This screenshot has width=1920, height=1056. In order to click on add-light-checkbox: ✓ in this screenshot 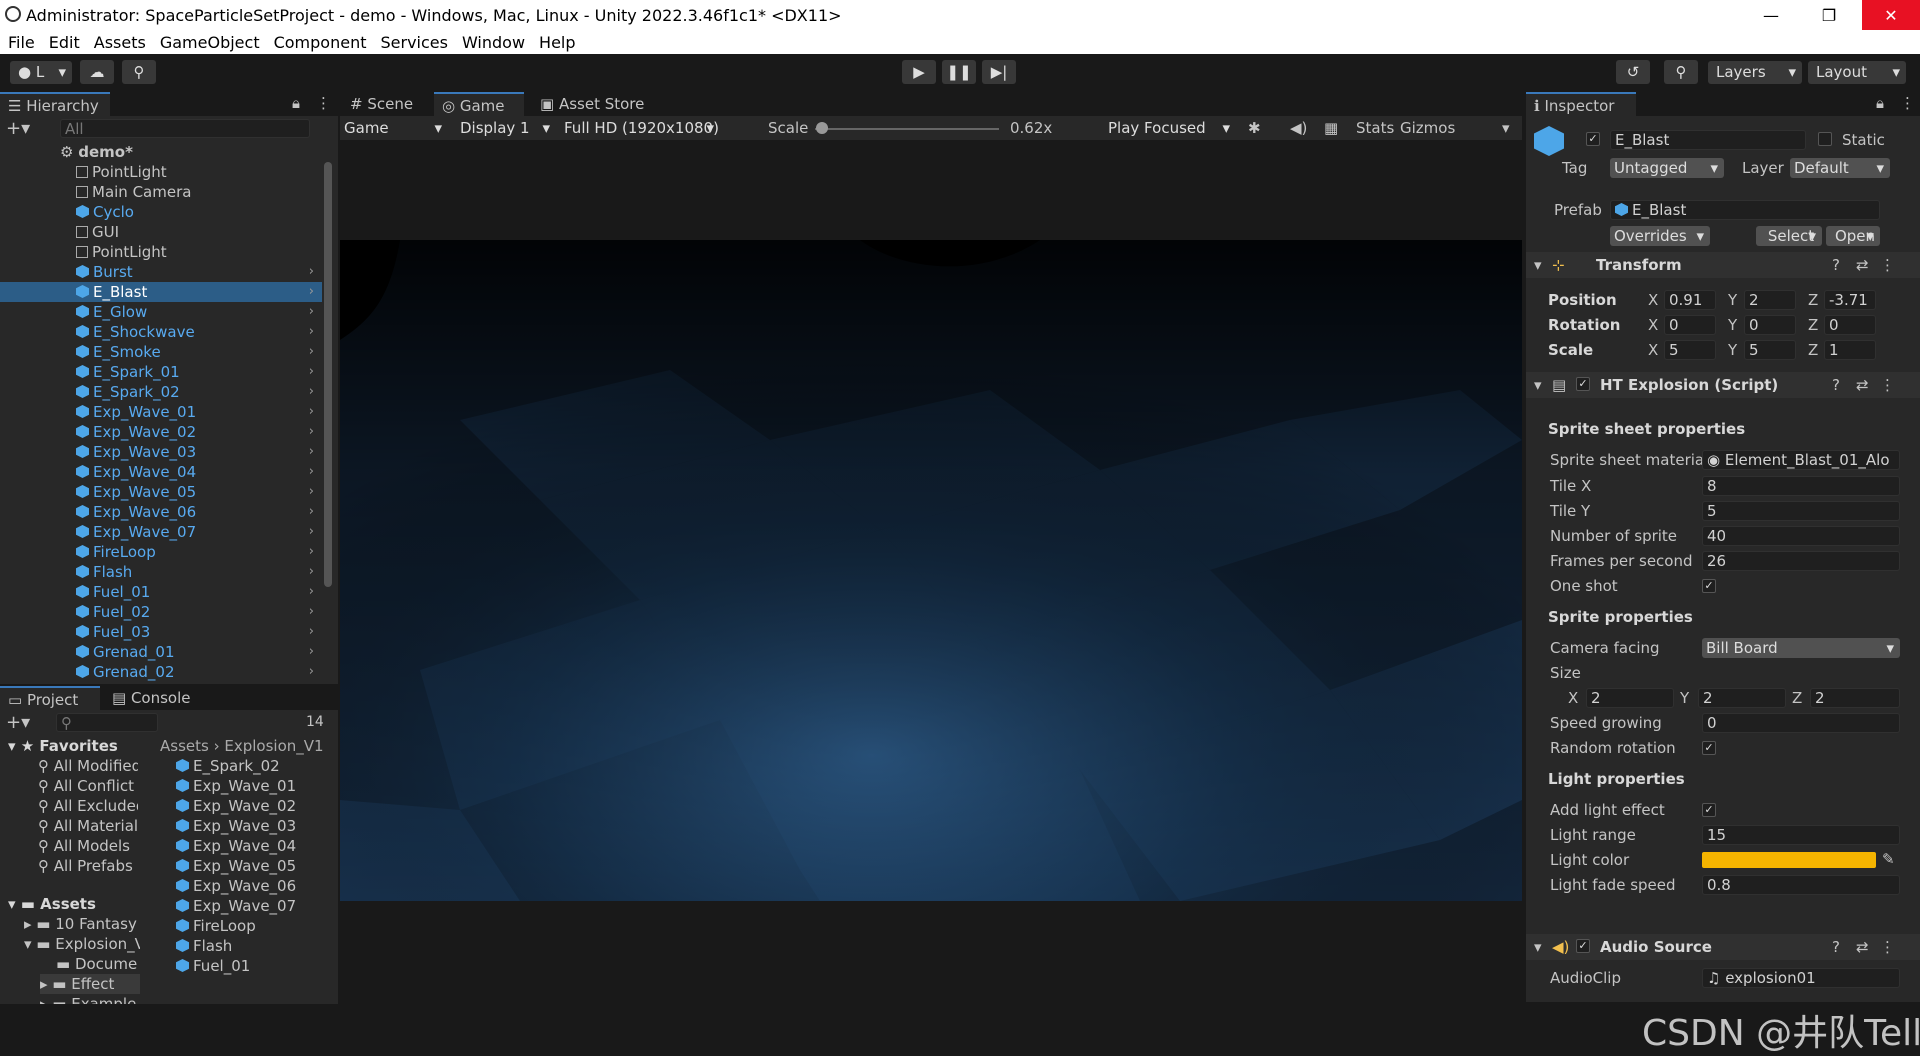, I will do `click(1709, 810)`.